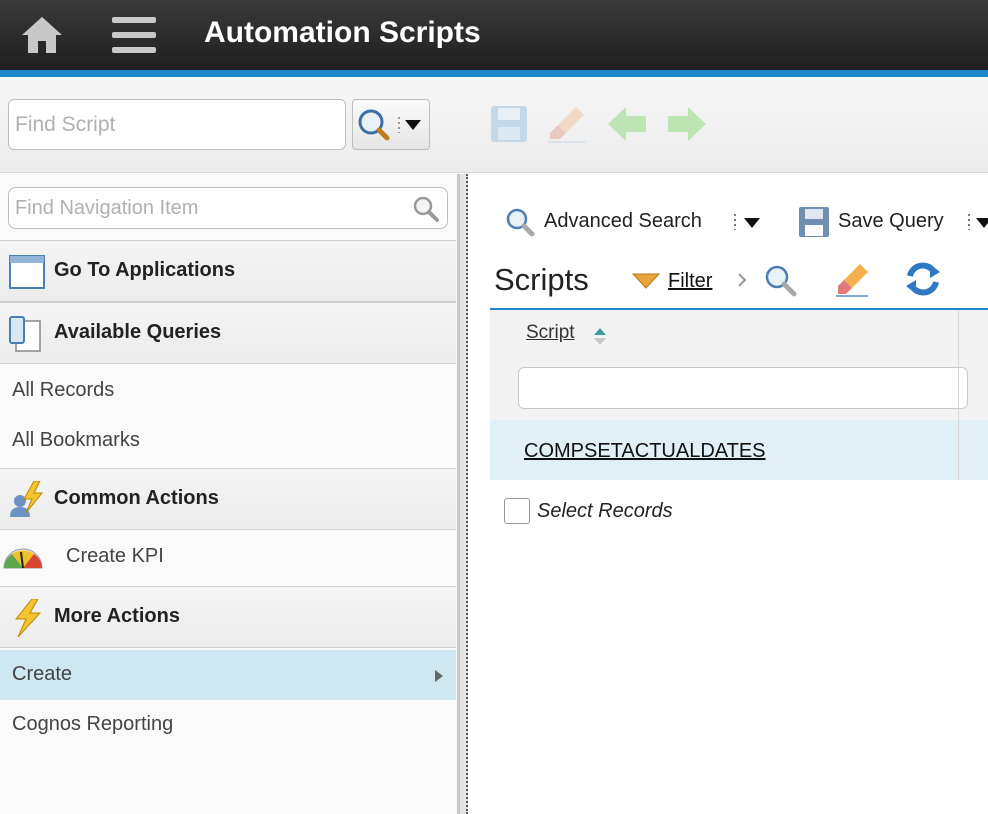 This screenshot has height=814, width=988. Describe the element at coordinates (852, 280) in the screenshot. I see `clear-filter-eraser-icon` at that location.